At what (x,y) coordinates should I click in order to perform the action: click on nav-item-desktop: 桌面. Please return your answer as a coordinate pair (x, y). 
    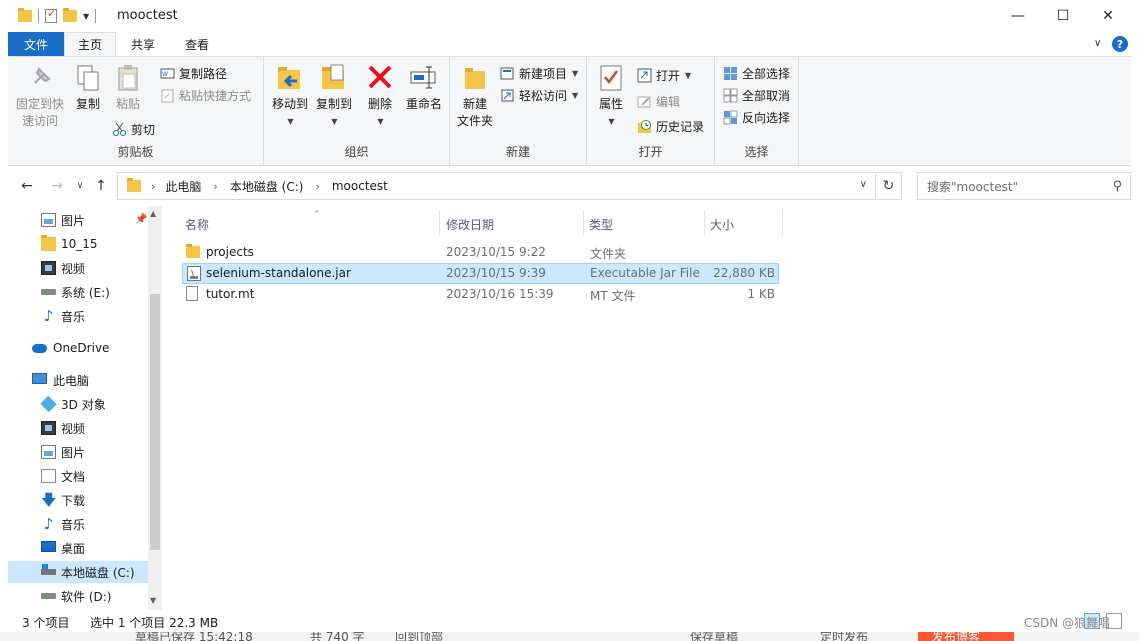
    Looking at the image, I should click on (78, 548).